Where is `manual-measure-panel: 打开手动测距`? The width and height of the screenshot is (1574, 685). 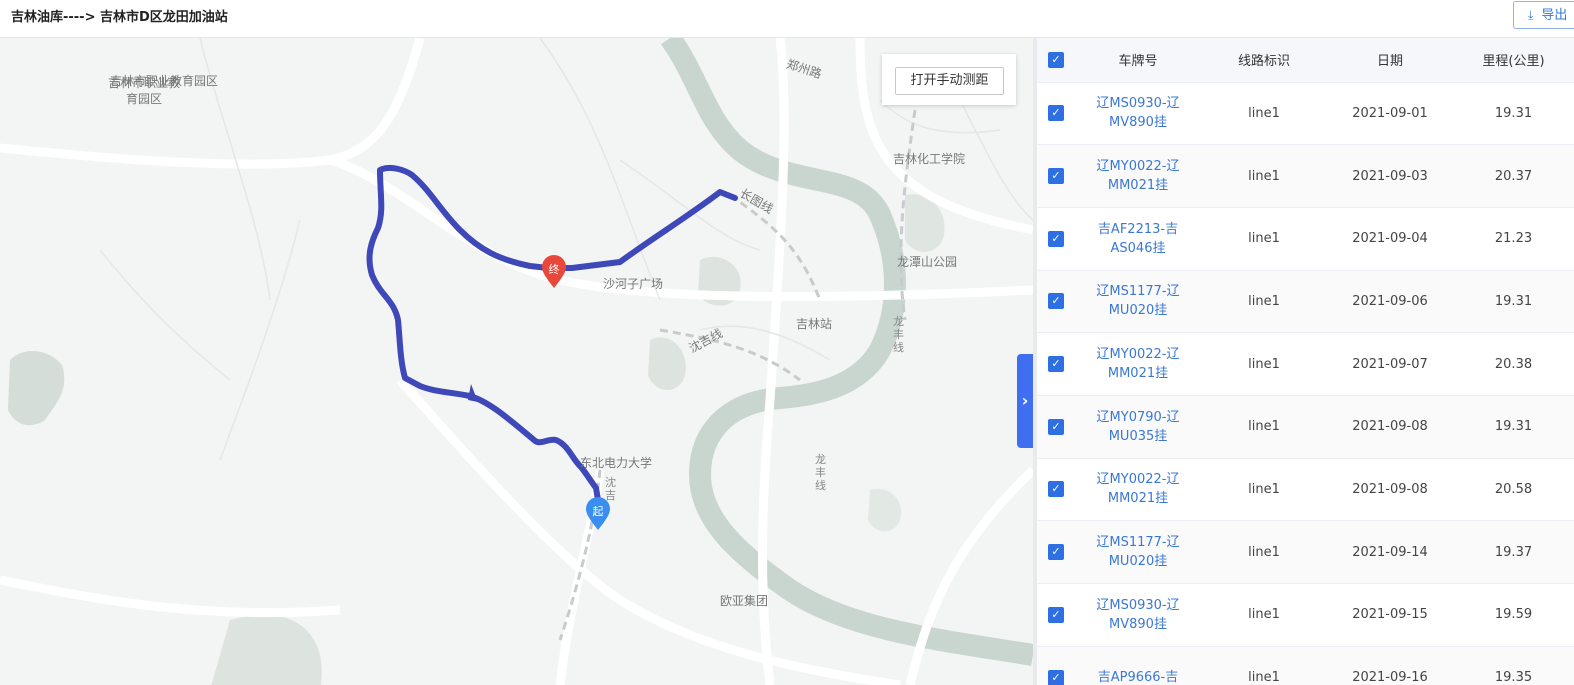 manual-measure-panel: 打开手动测距 is located at coordinates (949, 79).